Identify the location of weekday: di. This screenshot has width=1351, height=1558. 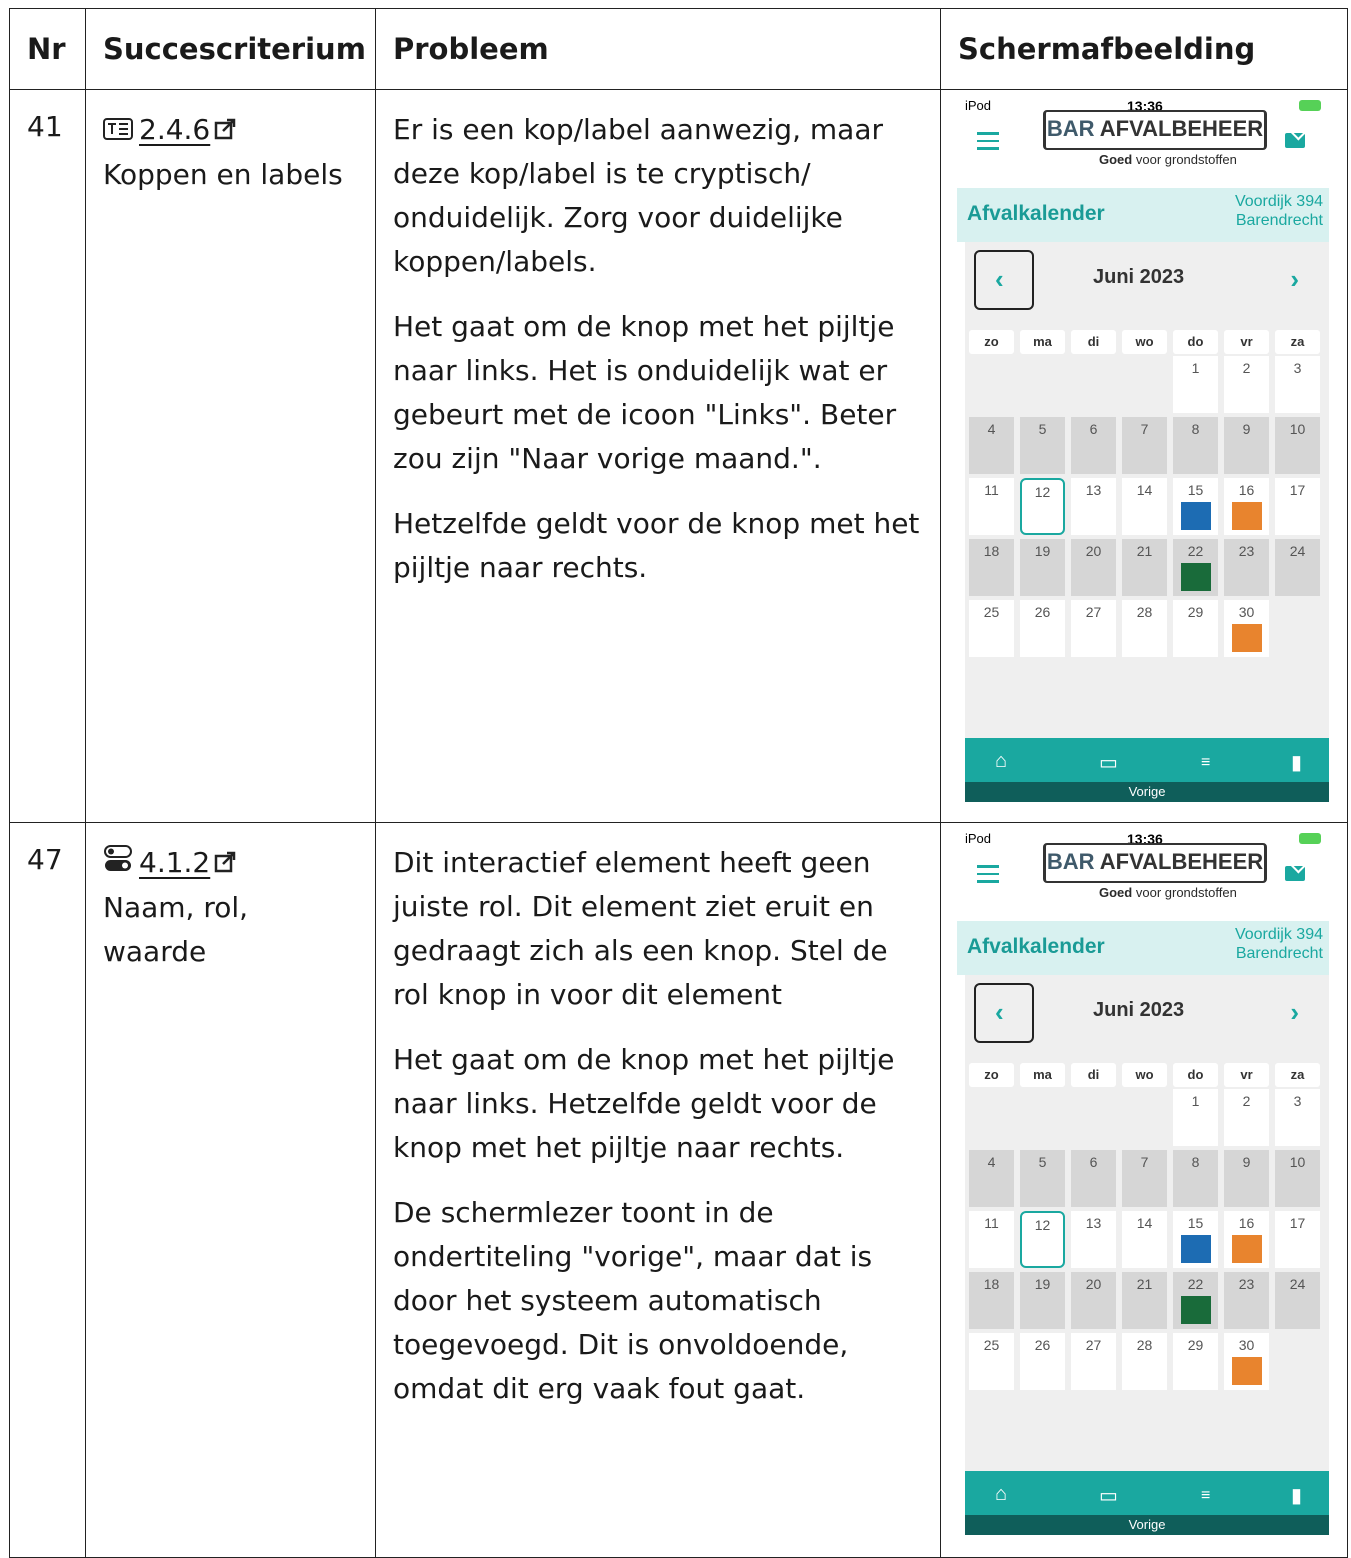
(1093, 342).